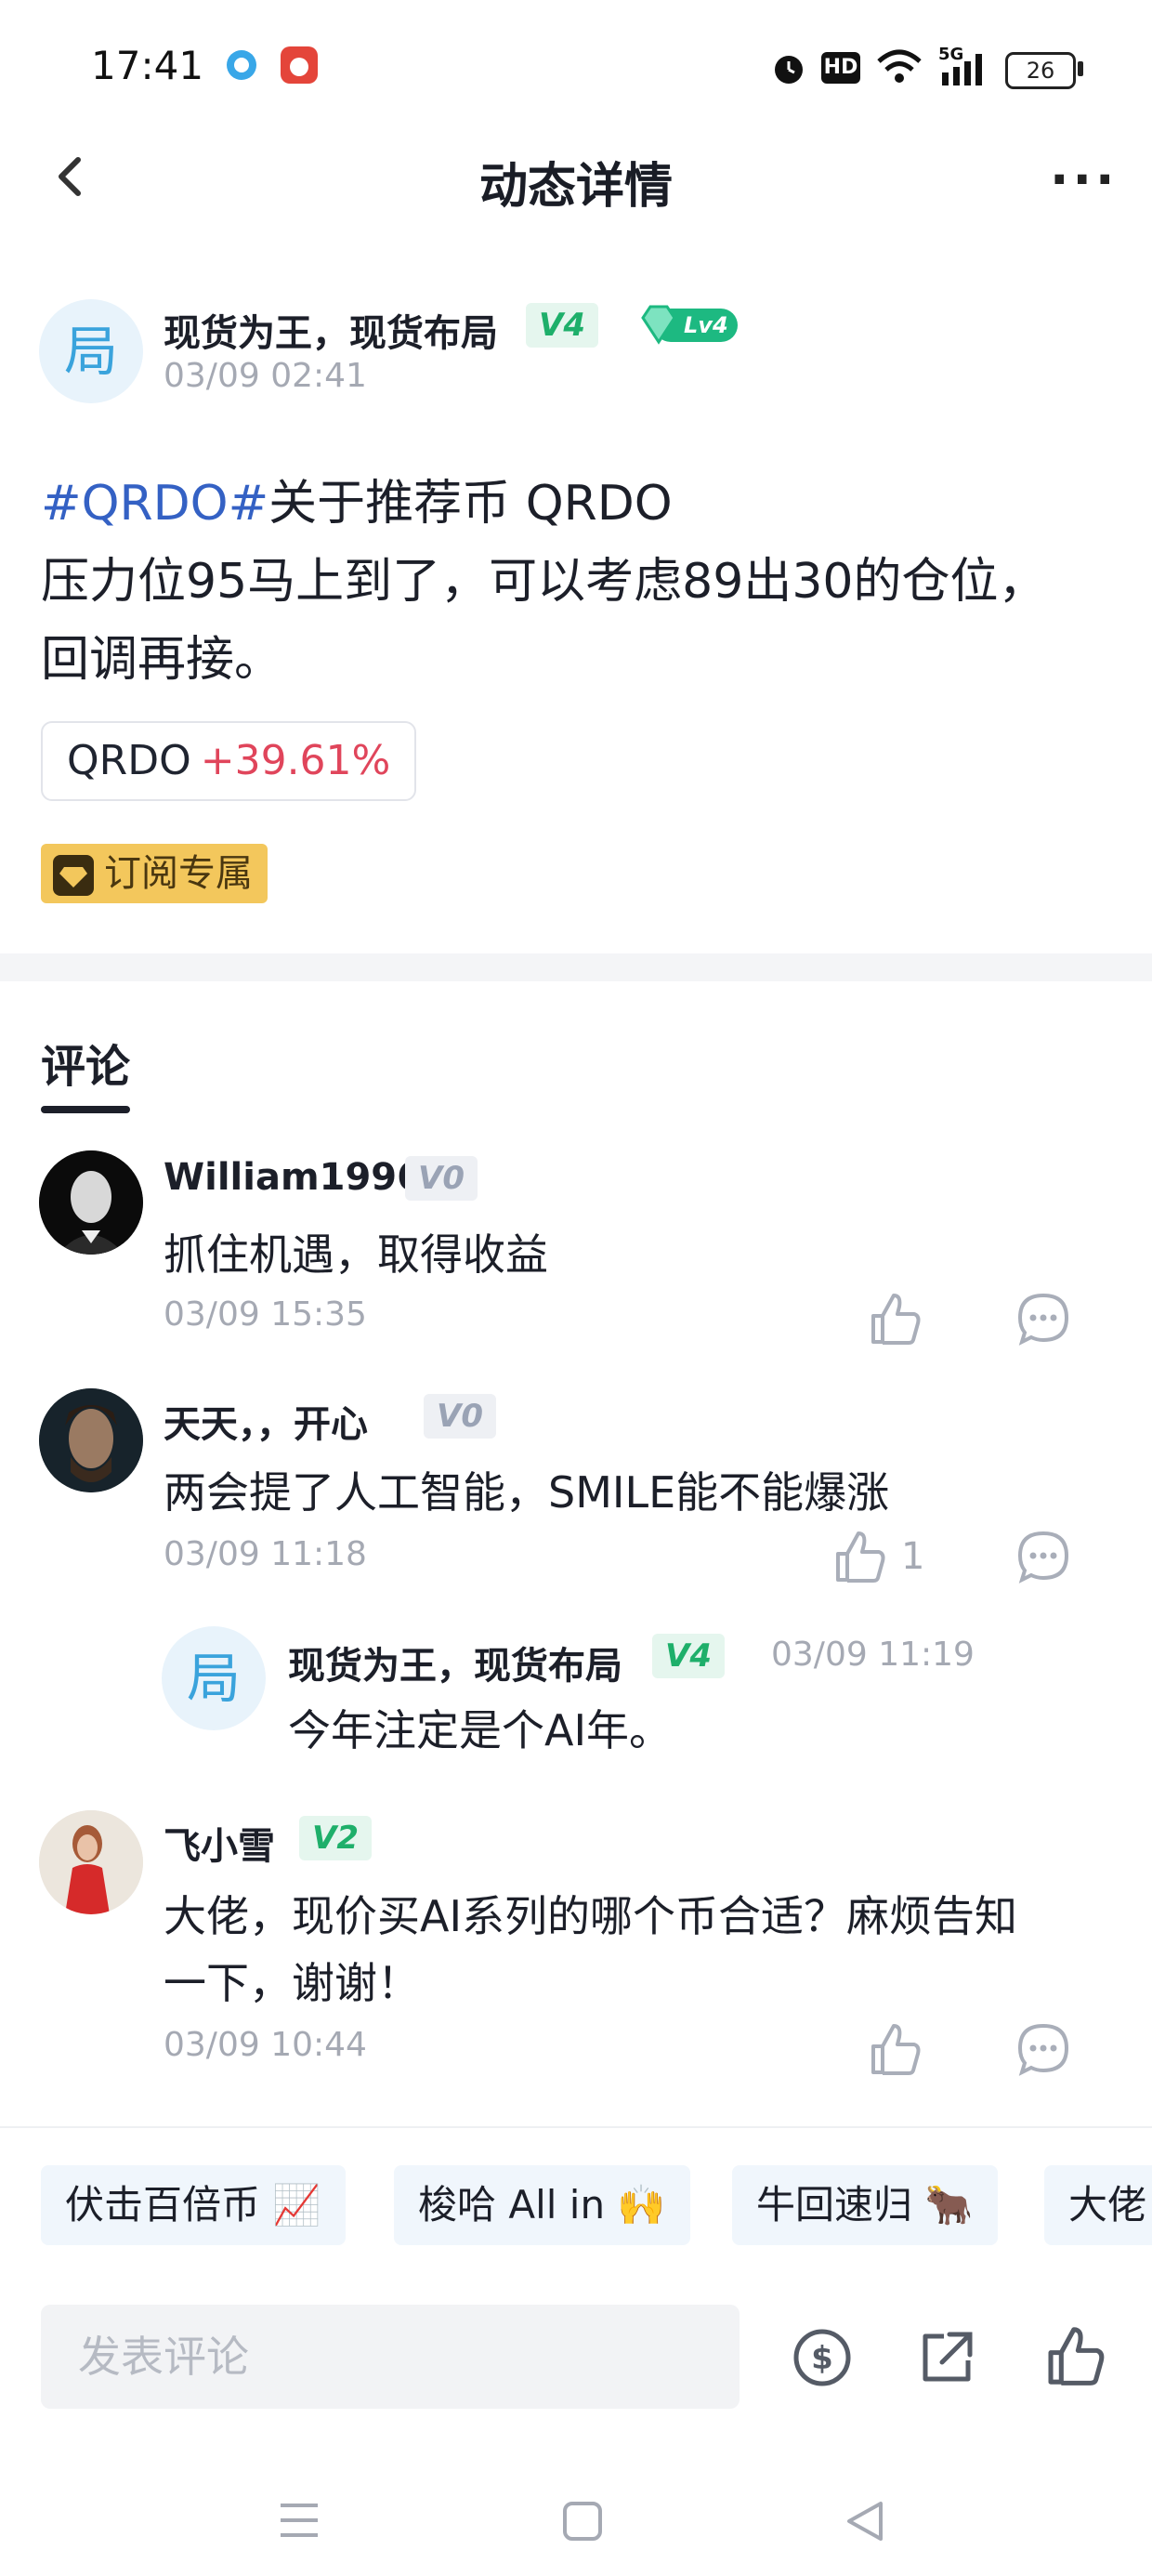 Image resolution: width=1152 pixels, height=2576 pixels. What do you see at coordinates (582, 2521) in the screenshot?
I see `home-nav-icon` at bounding box center [582, 2521].